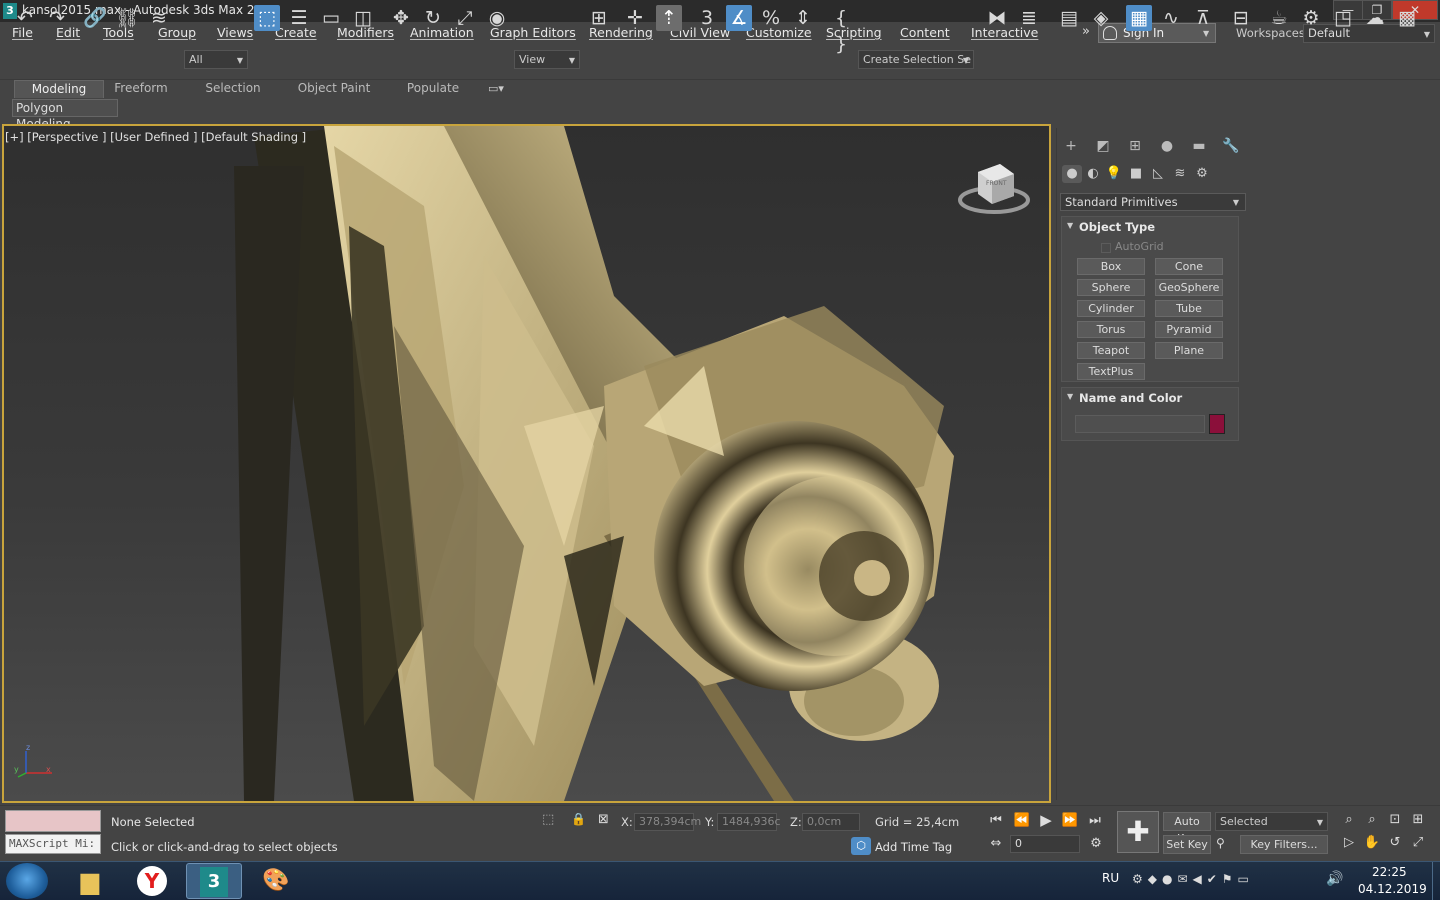  Describe the element at coordinates (1022, 820) in the screenshot. I see `previous-frame-icon: ⏪` at that location.